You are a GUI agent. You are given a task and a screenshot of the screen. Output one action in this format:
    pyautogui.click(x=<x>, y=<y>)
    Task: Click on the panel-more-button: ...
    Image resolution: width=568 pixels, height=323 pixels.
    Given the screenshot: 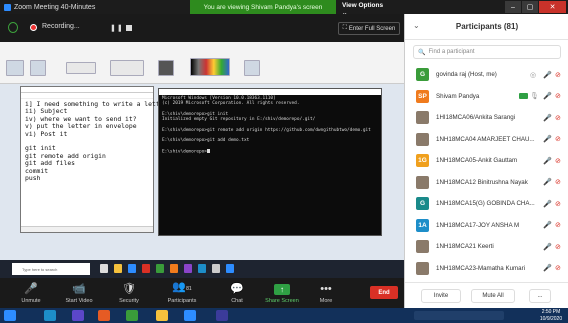 What is the action you would take?
    pyautogui.click(x=540, y=296)
    